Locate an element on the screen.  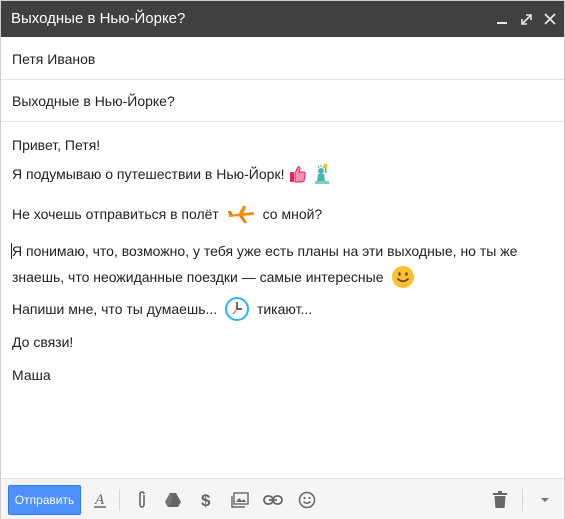
body-closing: До связи! is located at coordinates (43, 342).